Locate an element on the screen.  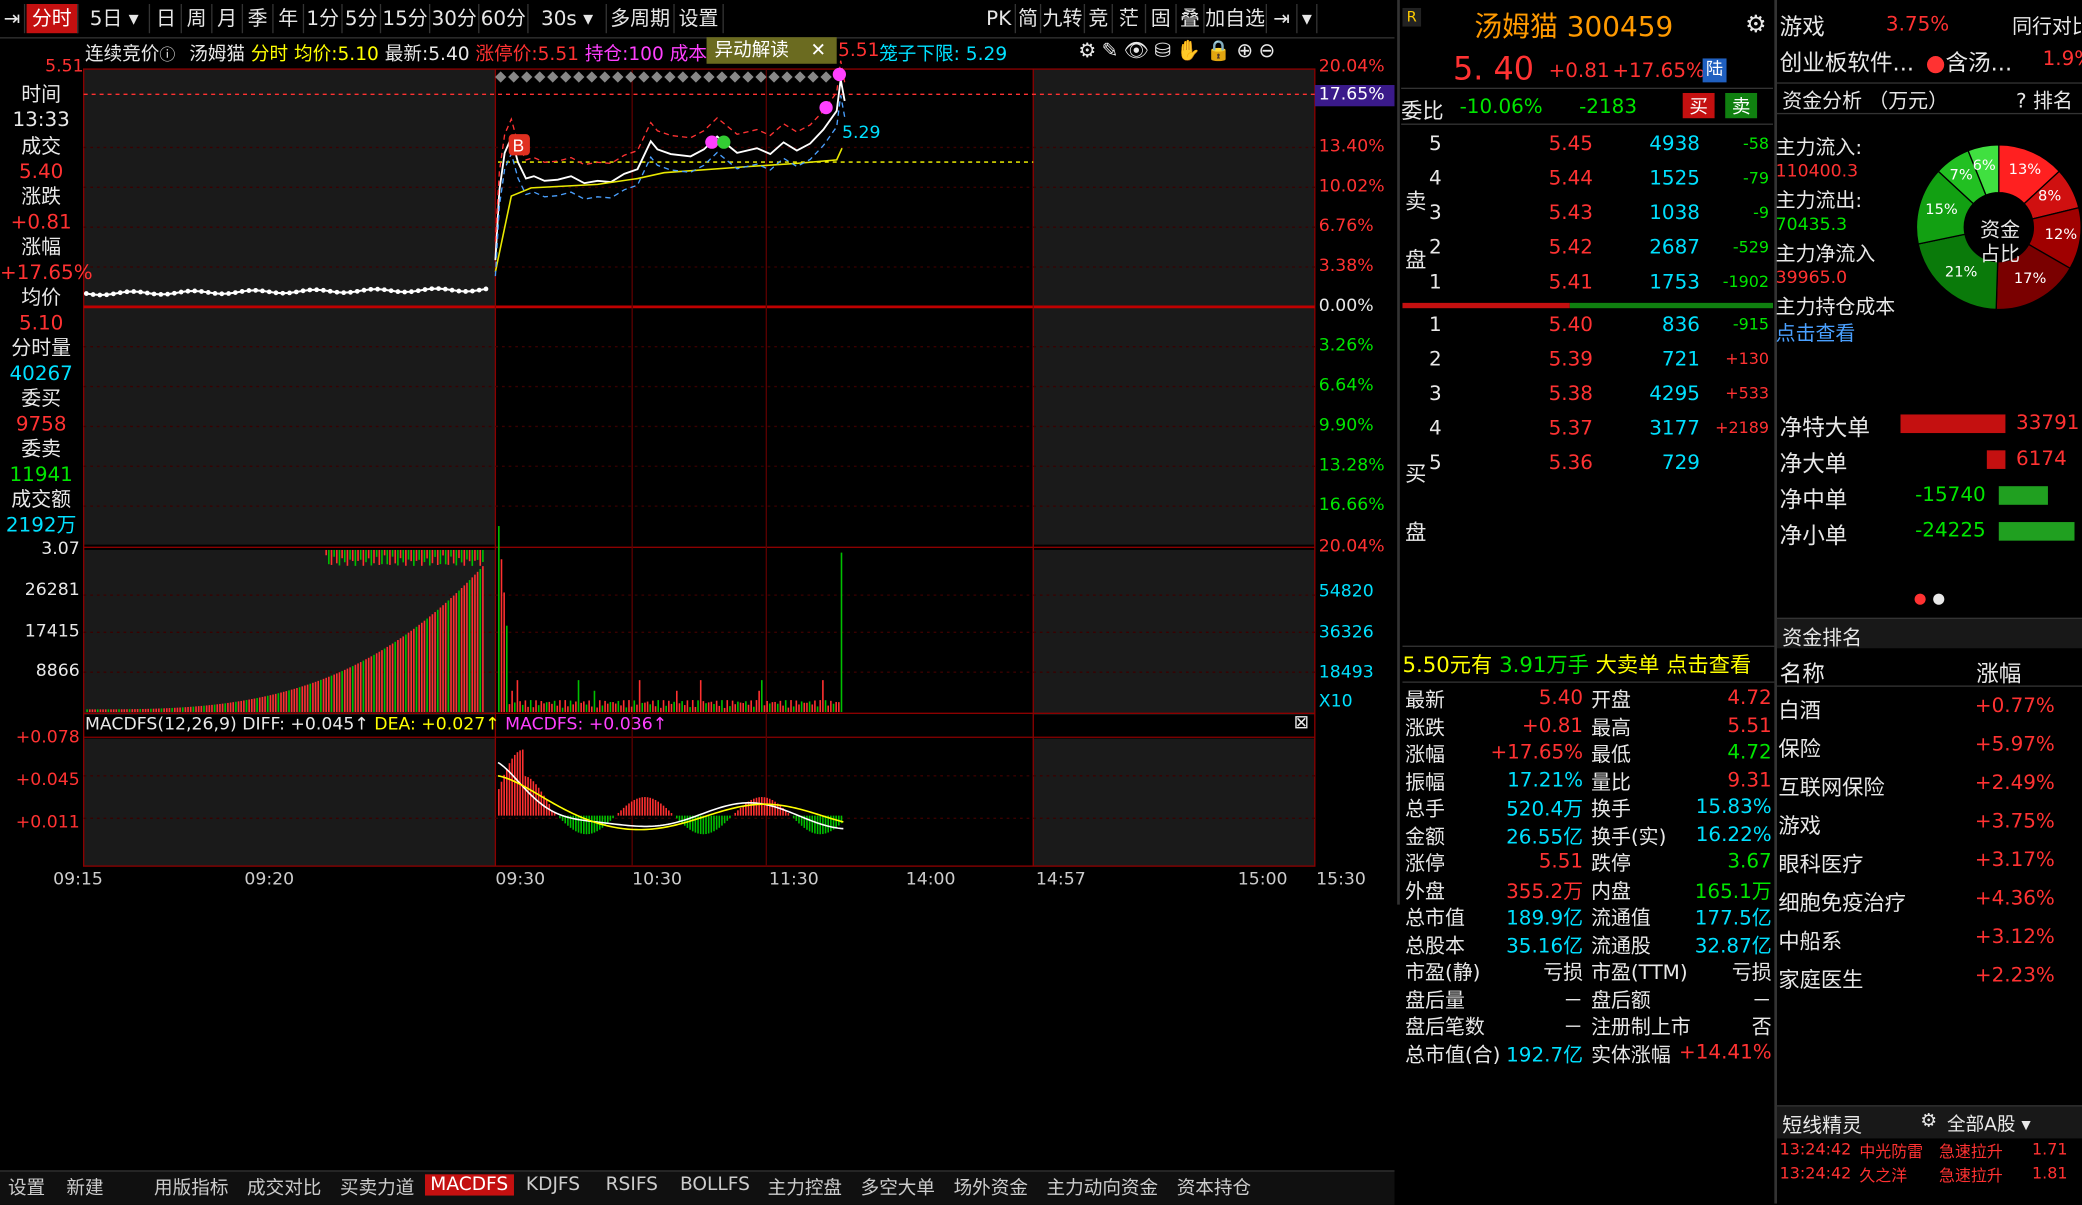
pk-button: PK is located at coordinates (999, 18).